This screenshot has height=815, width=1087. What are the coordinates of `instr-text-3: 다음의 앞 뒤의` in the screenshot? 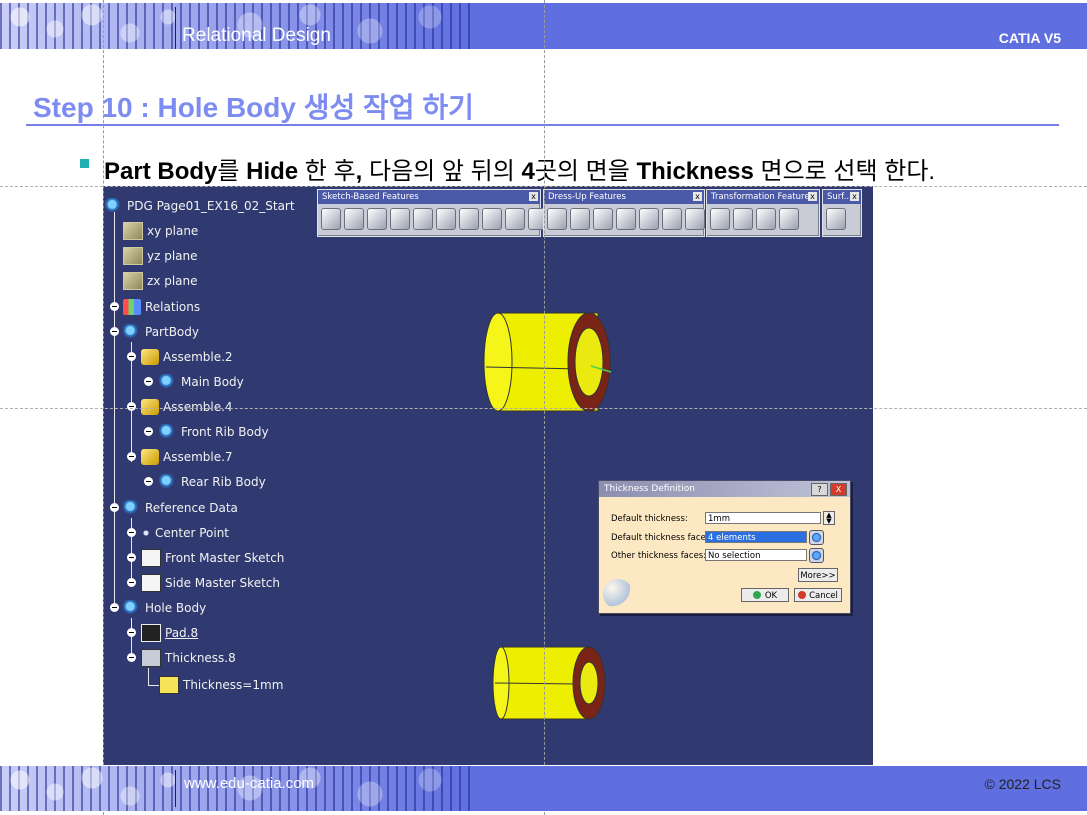 It's located at (442, 171).